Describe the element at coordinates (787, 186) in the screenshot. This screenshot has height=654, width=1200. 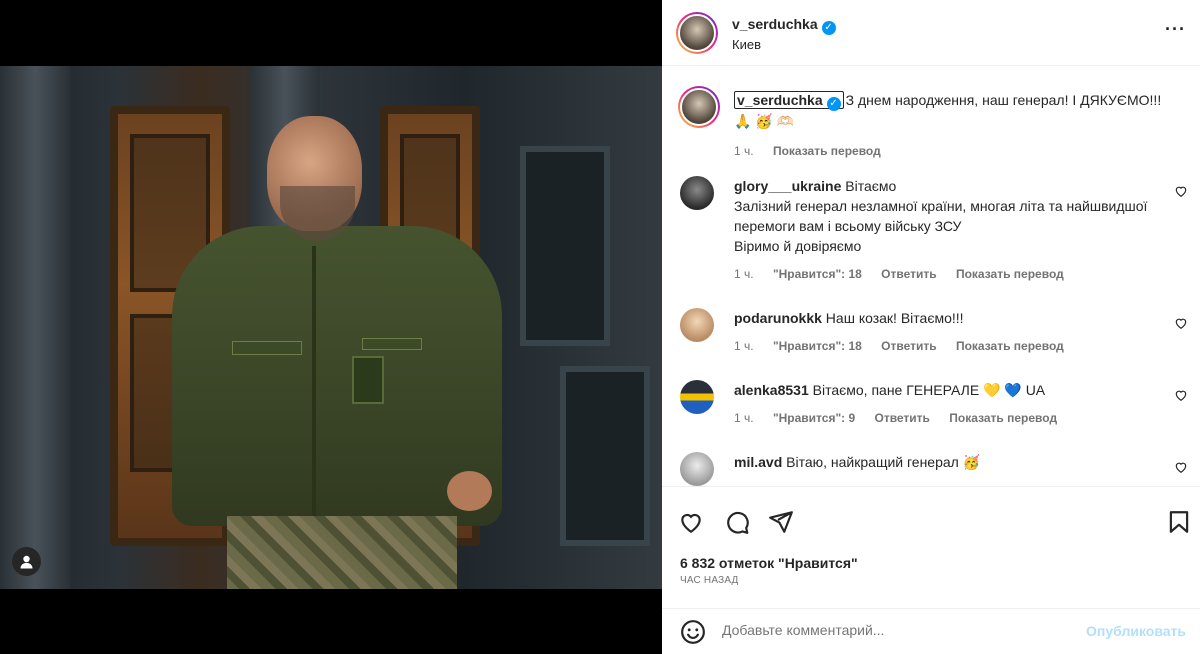
I see `comment-username: glory___ukraine` at that location.